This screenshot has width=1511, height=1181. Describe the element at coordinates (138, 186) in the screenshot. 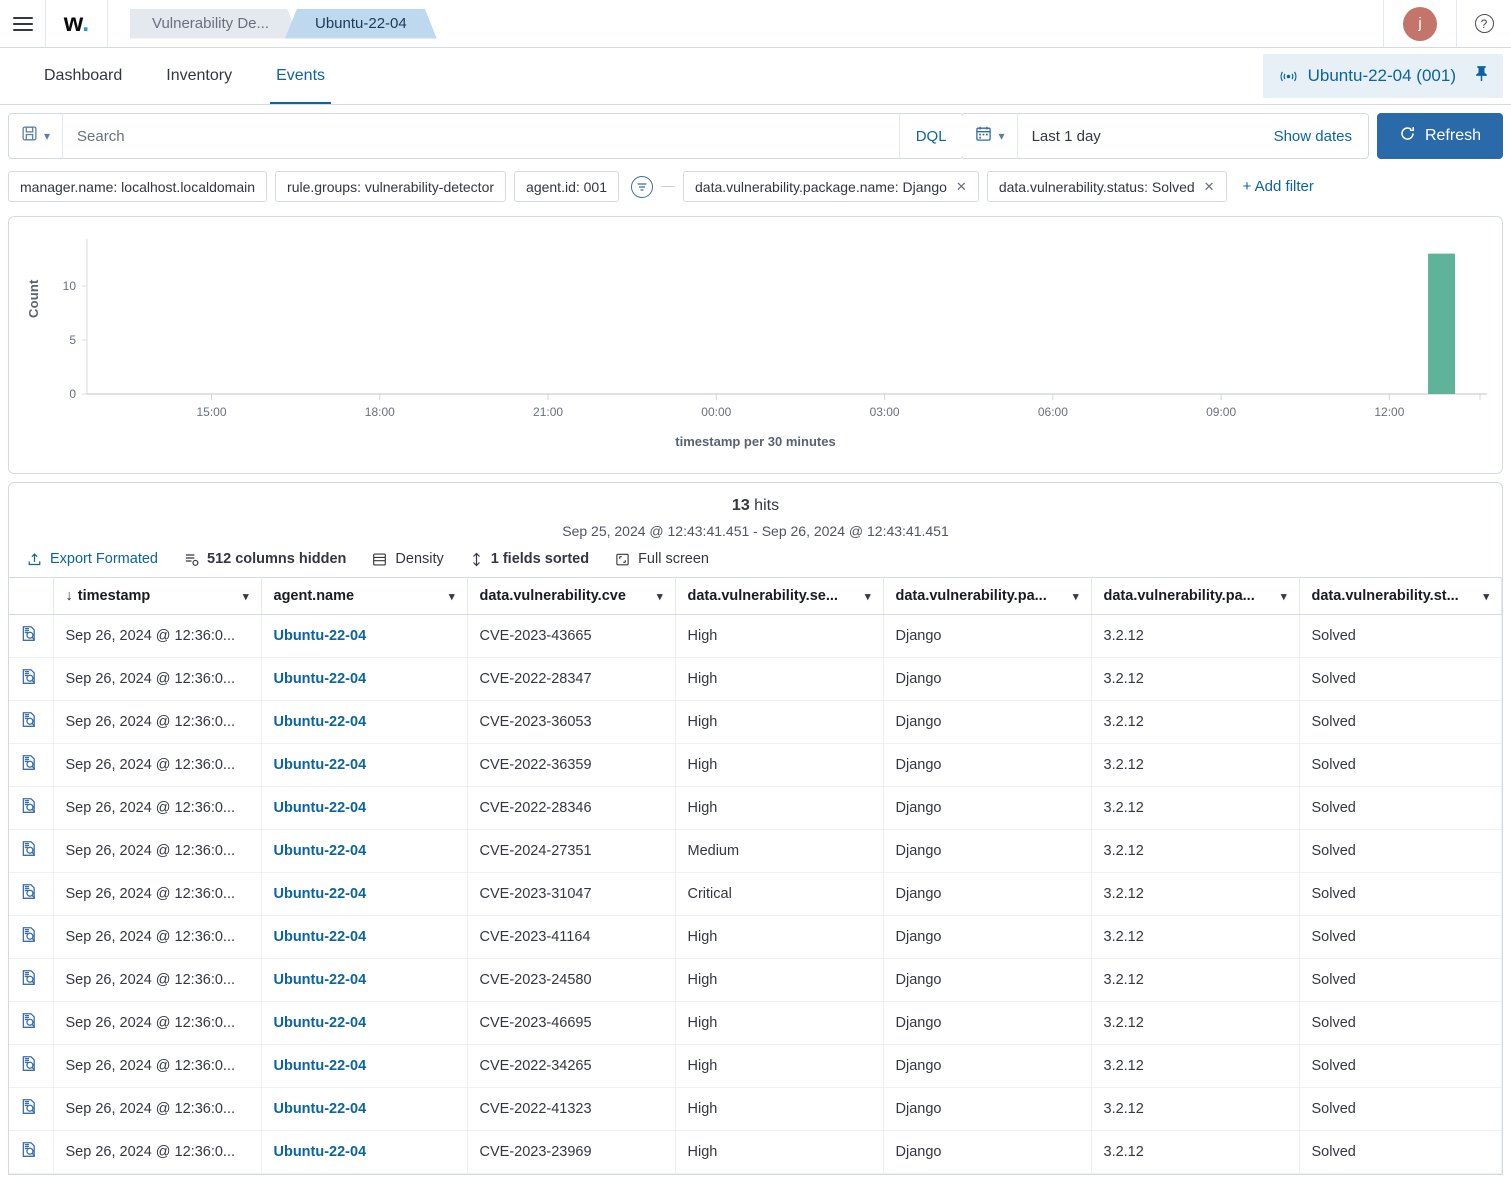

I see `filter-pill-manager-name: manager.name: localhost.localdomain` at that location.